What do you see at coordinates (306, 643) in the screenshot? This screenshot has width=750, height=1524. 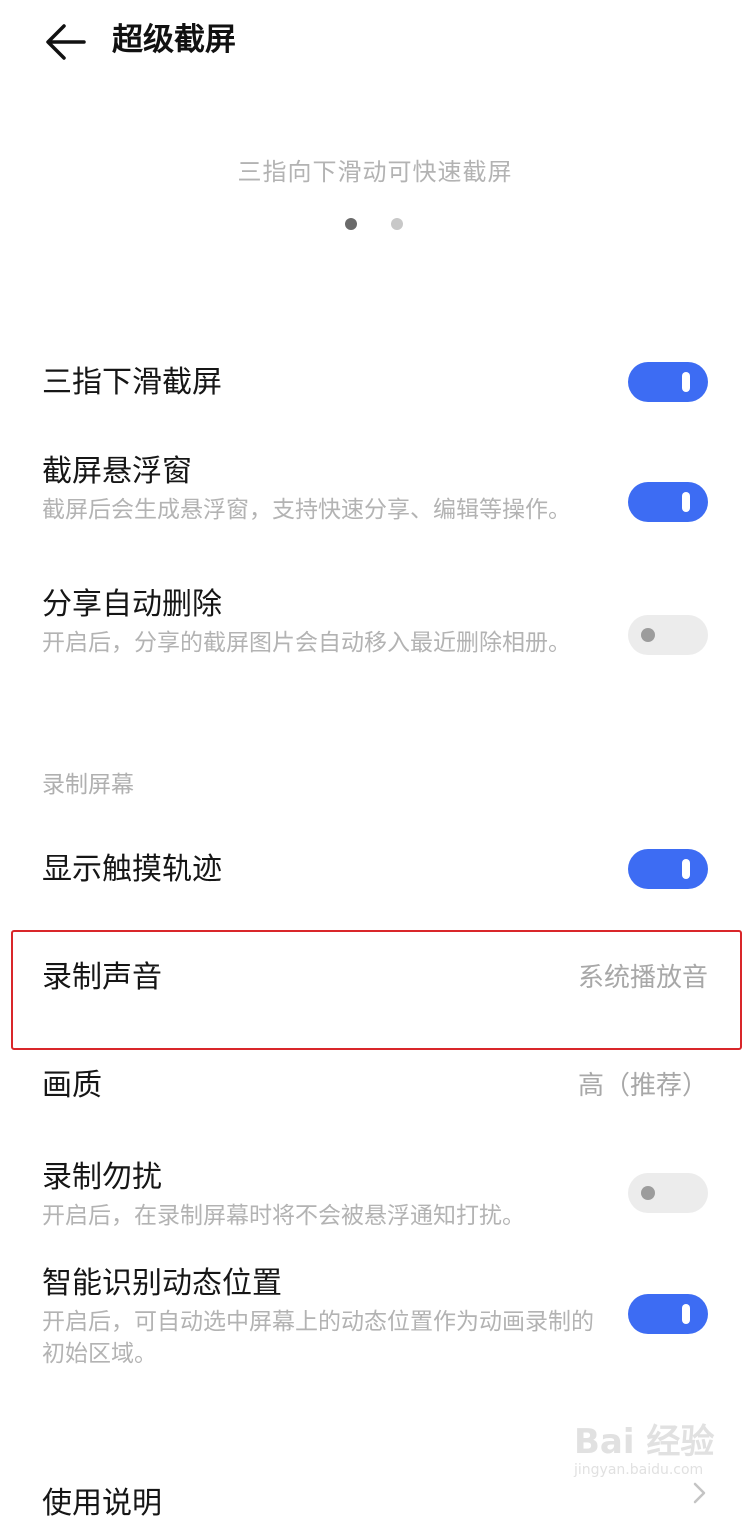 I see `setting-description: 开启后，分享的截屏图片会自动移入最近删除相册。` at bounding box center [306, 643].